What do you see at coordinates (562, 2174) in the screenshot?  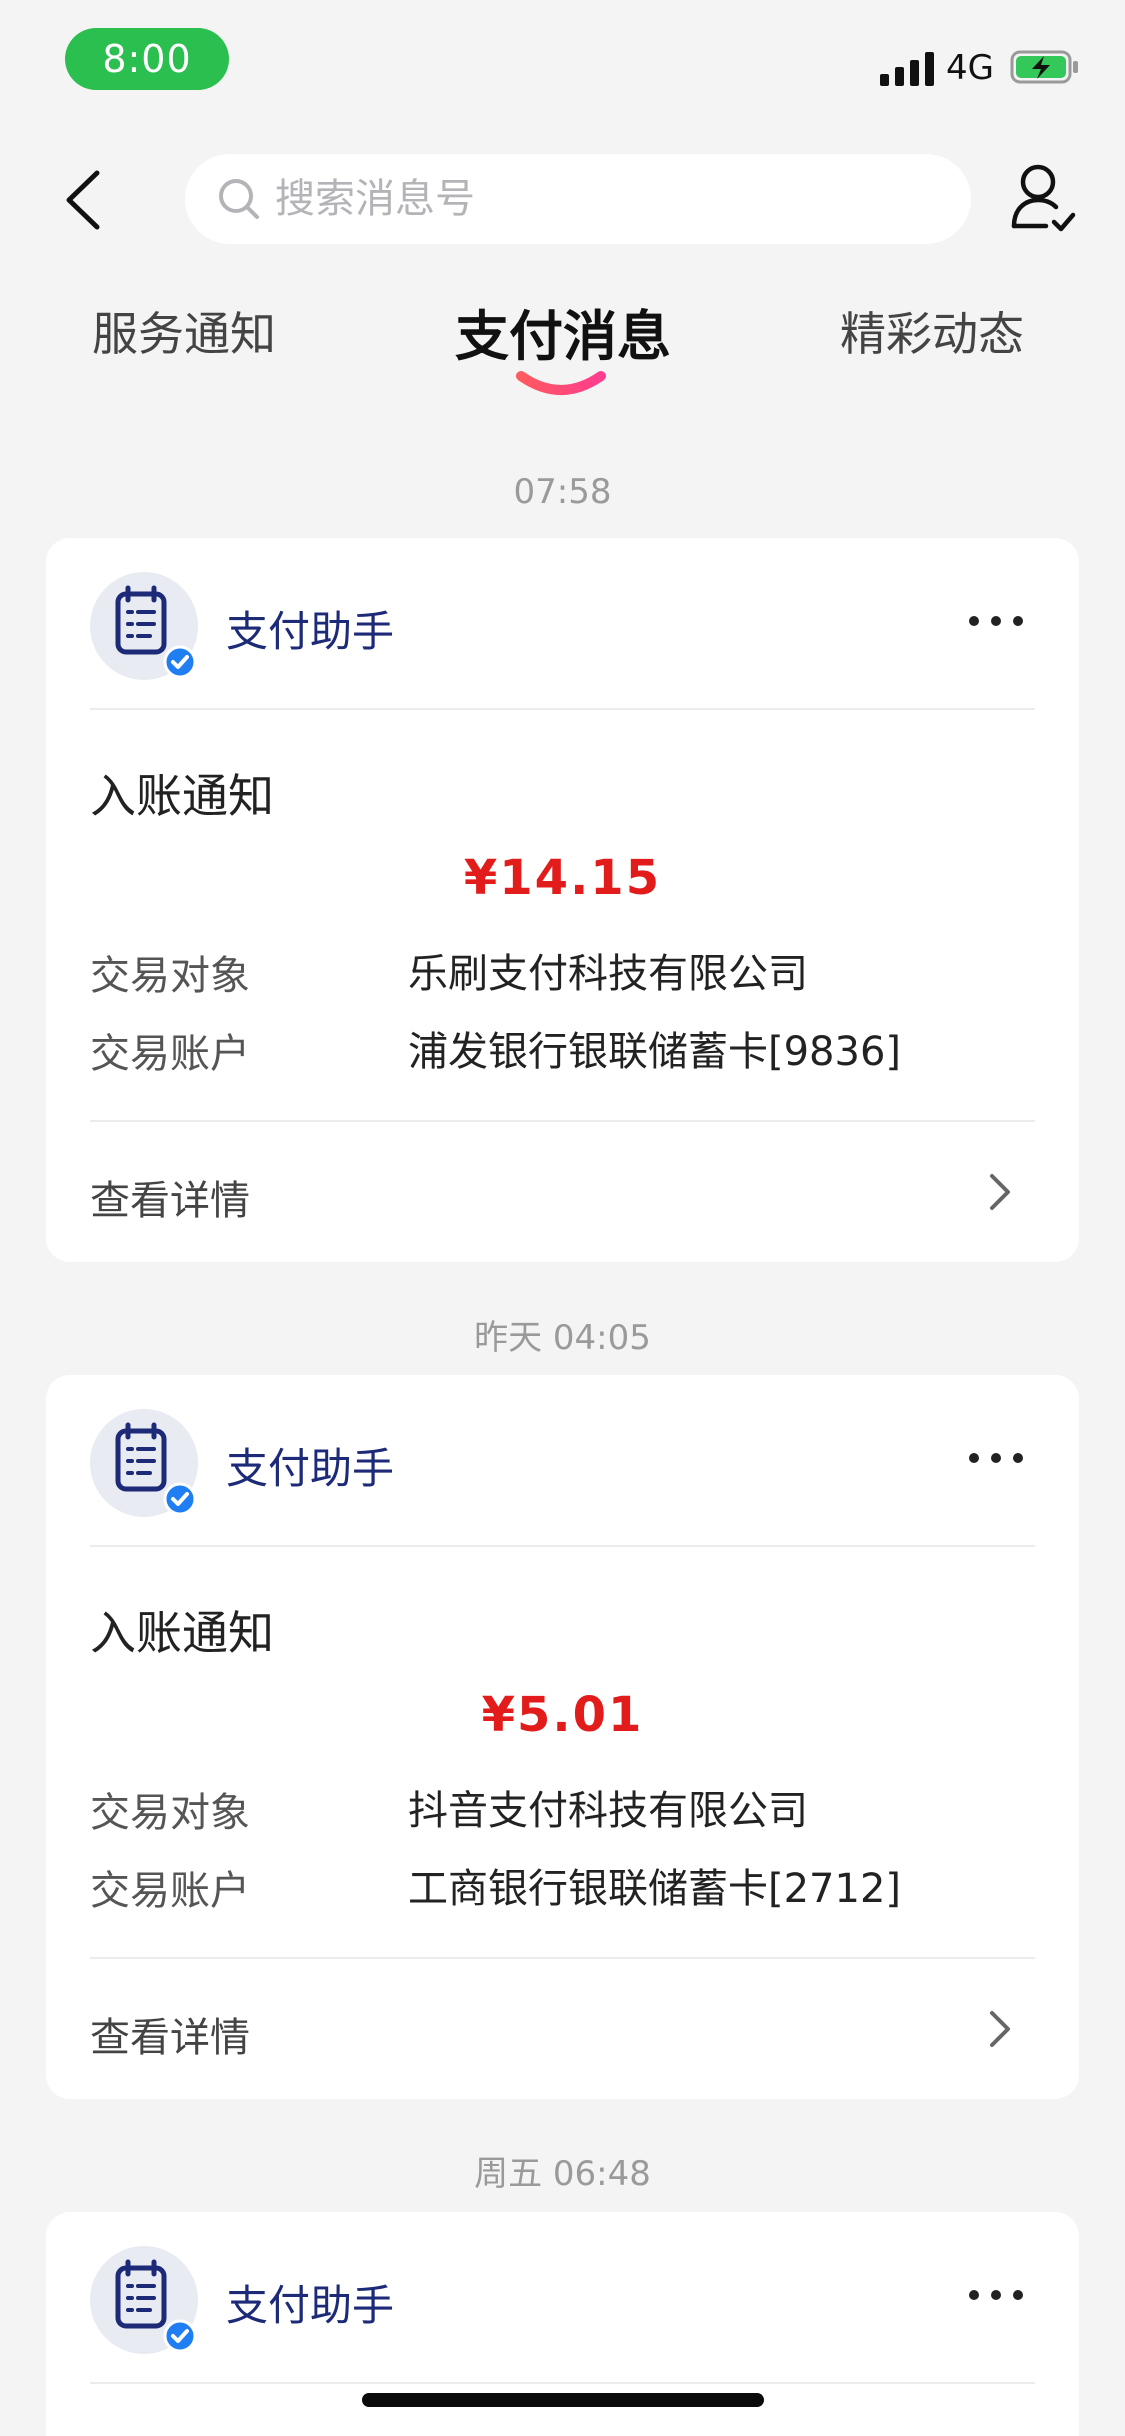 I see `message-time: 周五 06:48` at bounding box center [562, 2174].